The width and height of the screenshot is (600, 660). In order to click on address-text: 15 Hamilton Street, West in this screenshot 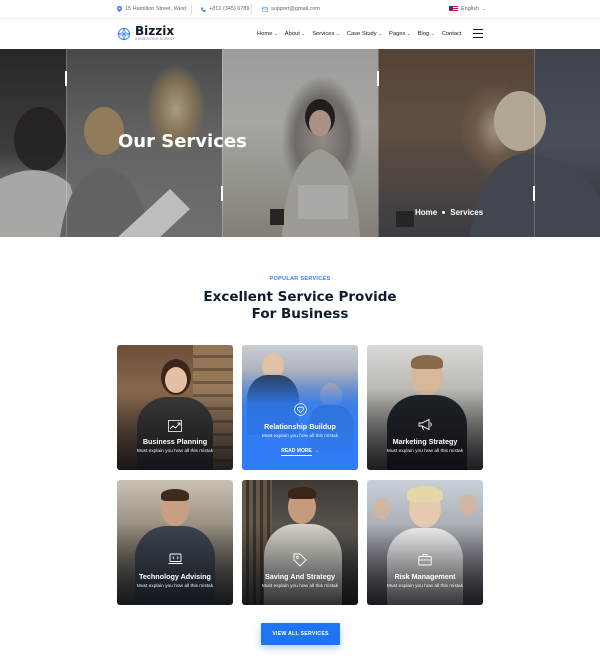, I will do `click(156, 9)`.